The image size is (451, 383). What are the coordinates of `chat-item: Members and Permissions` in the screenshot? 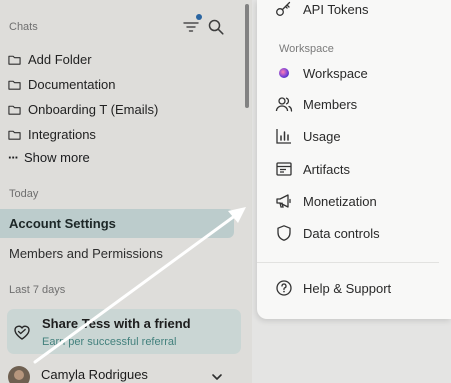 It's located at (86, 253).